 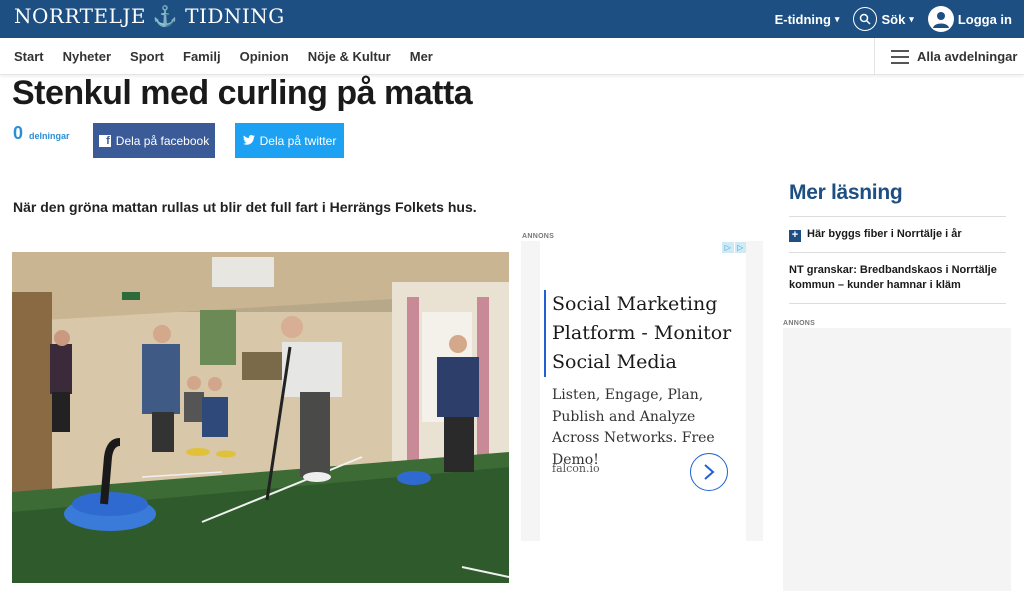 What do you see at coordinates (900, 56) in the screenshot?
I see `hamburger-icon` at bounding box center [900, 56].